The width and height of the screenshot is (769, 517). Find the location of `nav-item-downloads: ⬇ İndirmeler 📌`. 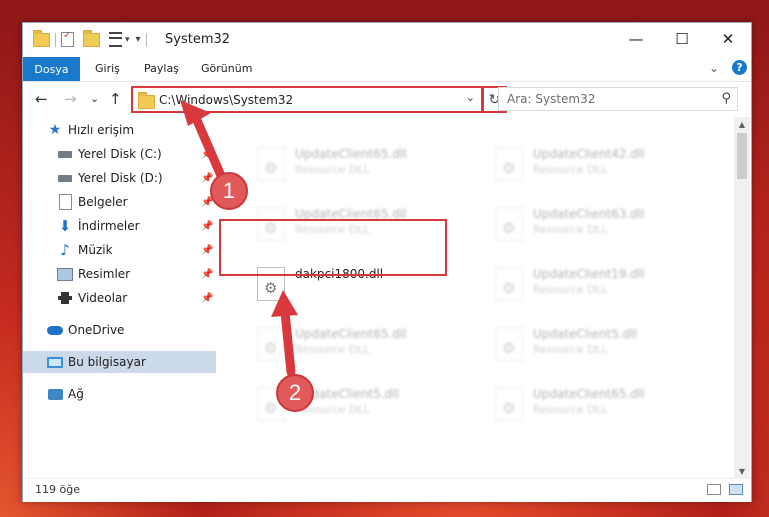

nav-item-downloads: ⬇ İndirmeler 📌 is located at coordinates (119, 226).